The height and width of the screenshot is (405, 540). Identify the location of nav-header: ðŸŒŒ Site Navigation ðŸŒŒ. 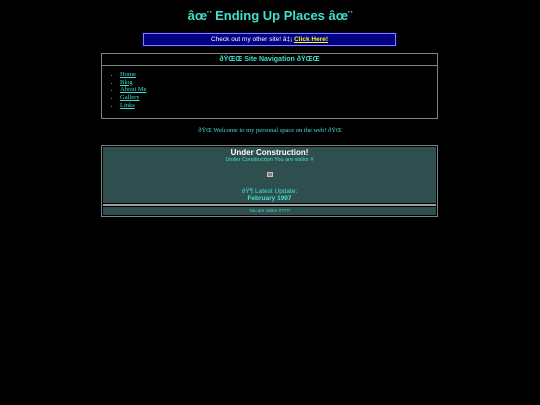
(269, 60).